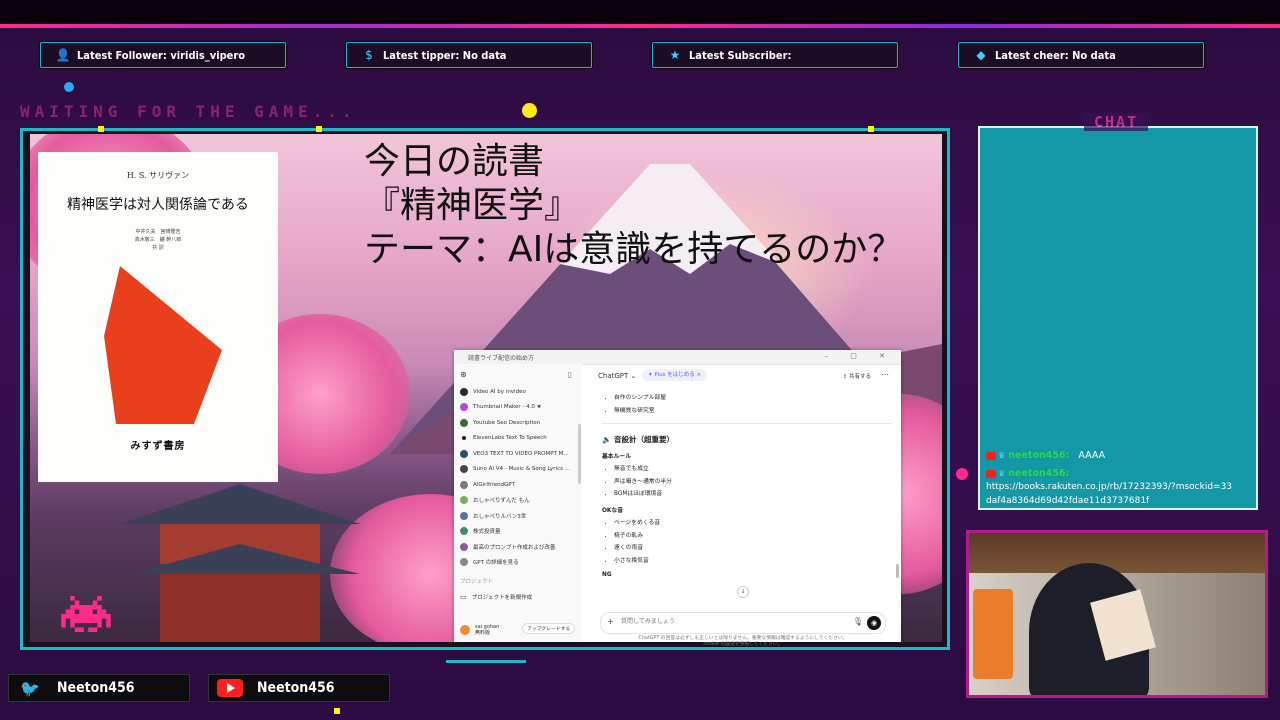 This screenshot has height=720, width=1280. What do you see at coordinates (158, 175) in the screenshot?
I see `book-author: H. S. サリヴァン` at bounding box center [158, 175].